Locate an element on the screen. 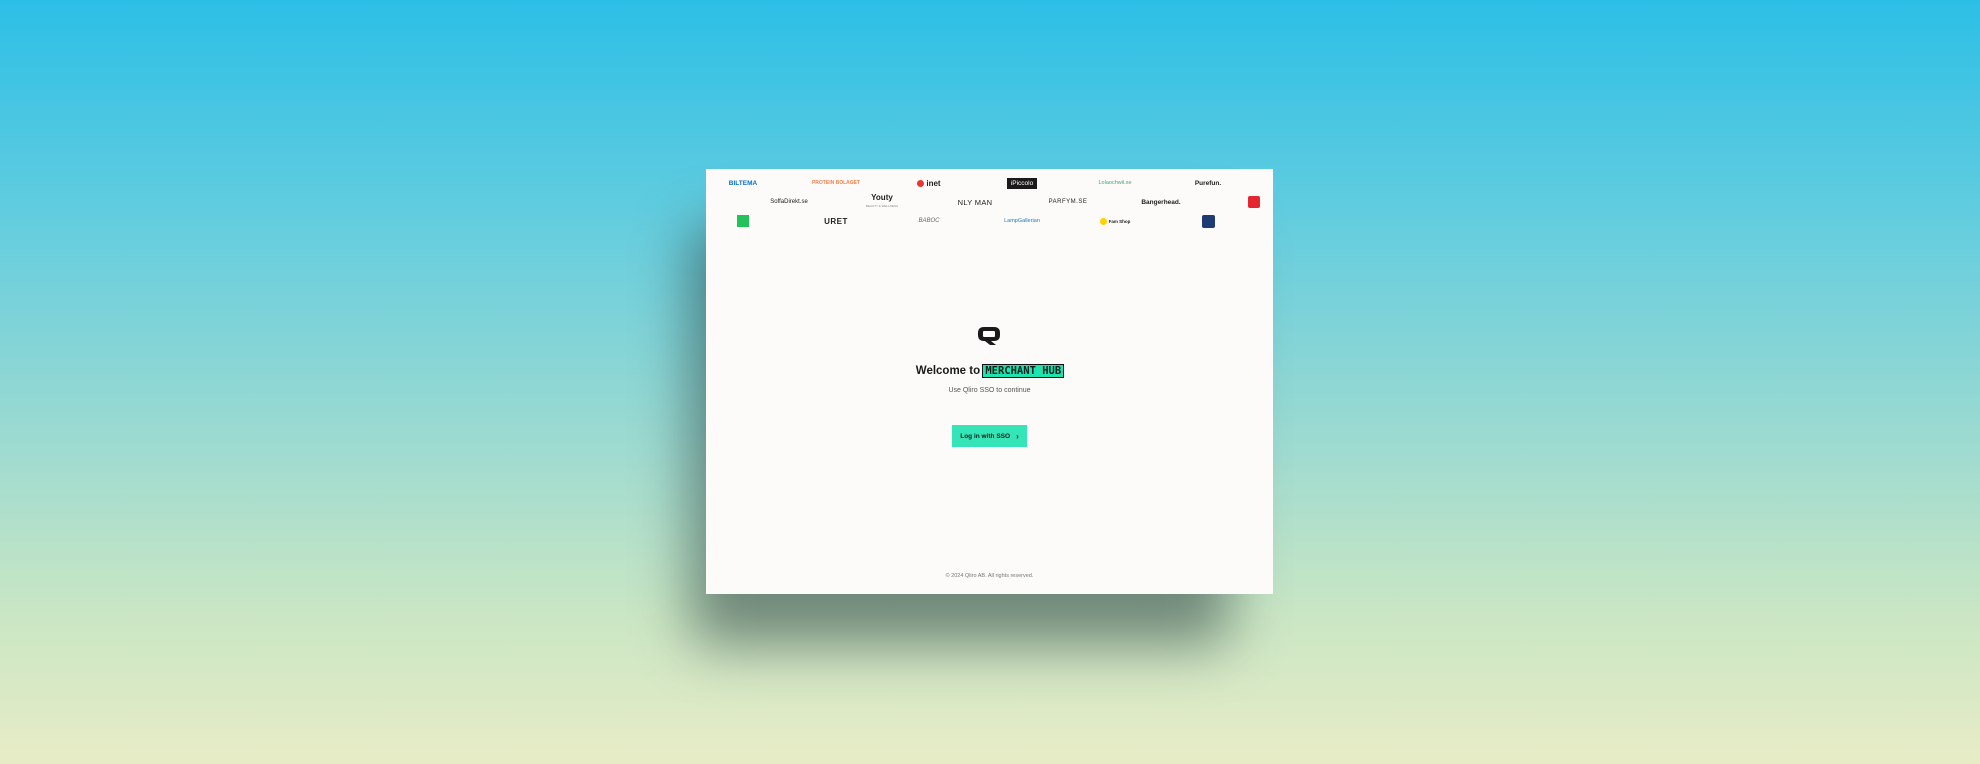 The height and width of the screenshot is (764, 1980). partner-logo-uret: URET is located at coordinates (836, 221).